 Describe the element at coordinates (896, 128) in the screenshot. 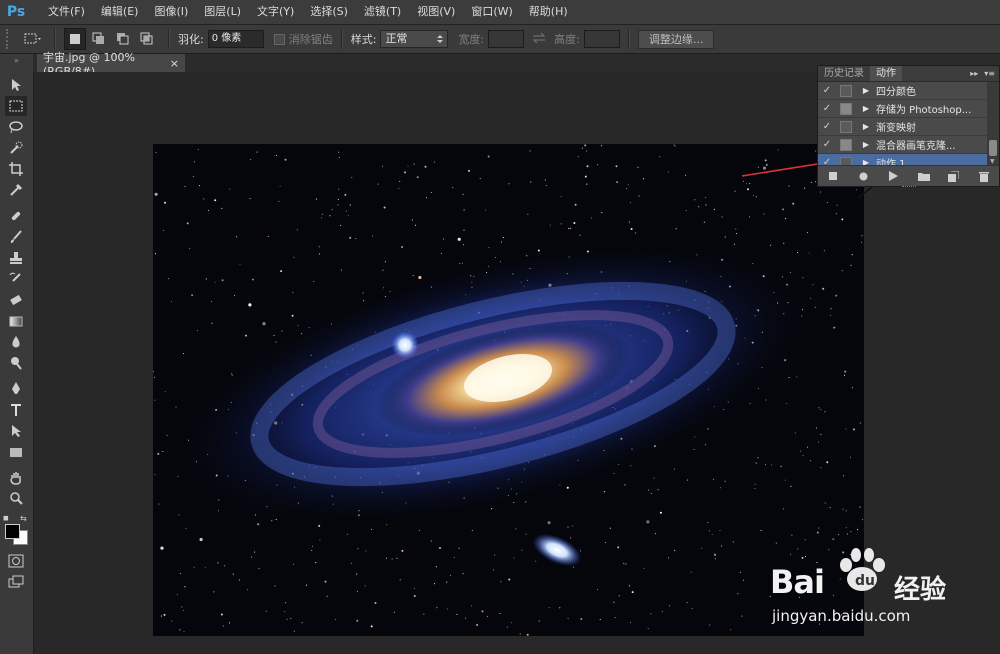

I see `action-label: 渐变映射` at that location.